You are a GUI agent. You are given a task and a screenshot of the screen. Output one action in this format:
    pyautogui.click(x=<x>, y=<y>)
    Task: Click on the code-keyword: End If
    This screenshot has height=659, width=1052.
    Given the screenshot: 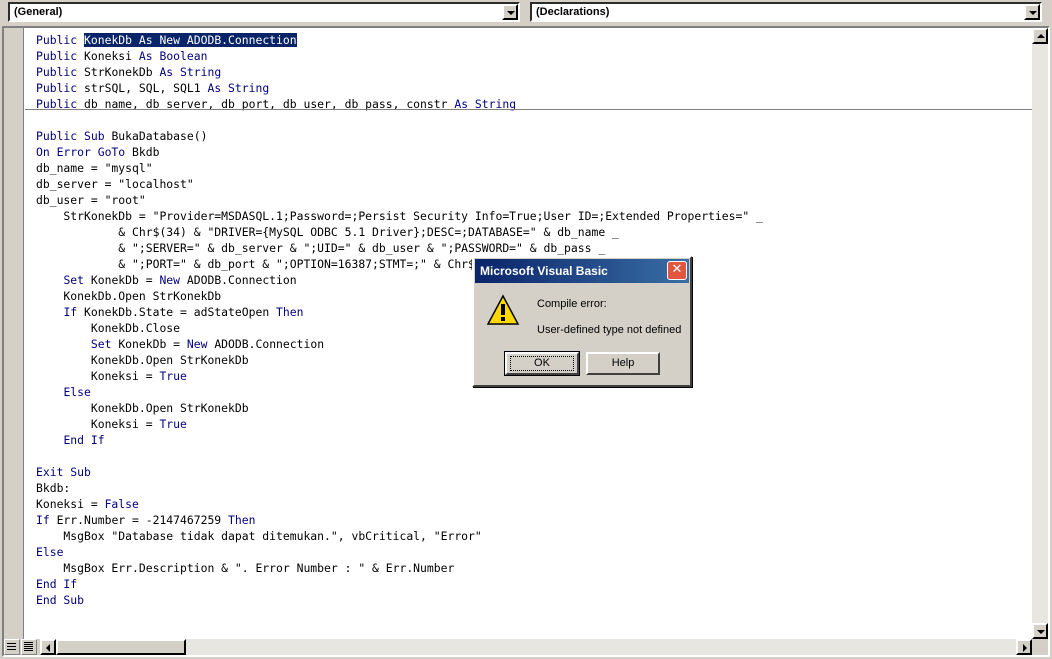 What is the action you would take?
    pyautogui.click(x=57, y=584)
    